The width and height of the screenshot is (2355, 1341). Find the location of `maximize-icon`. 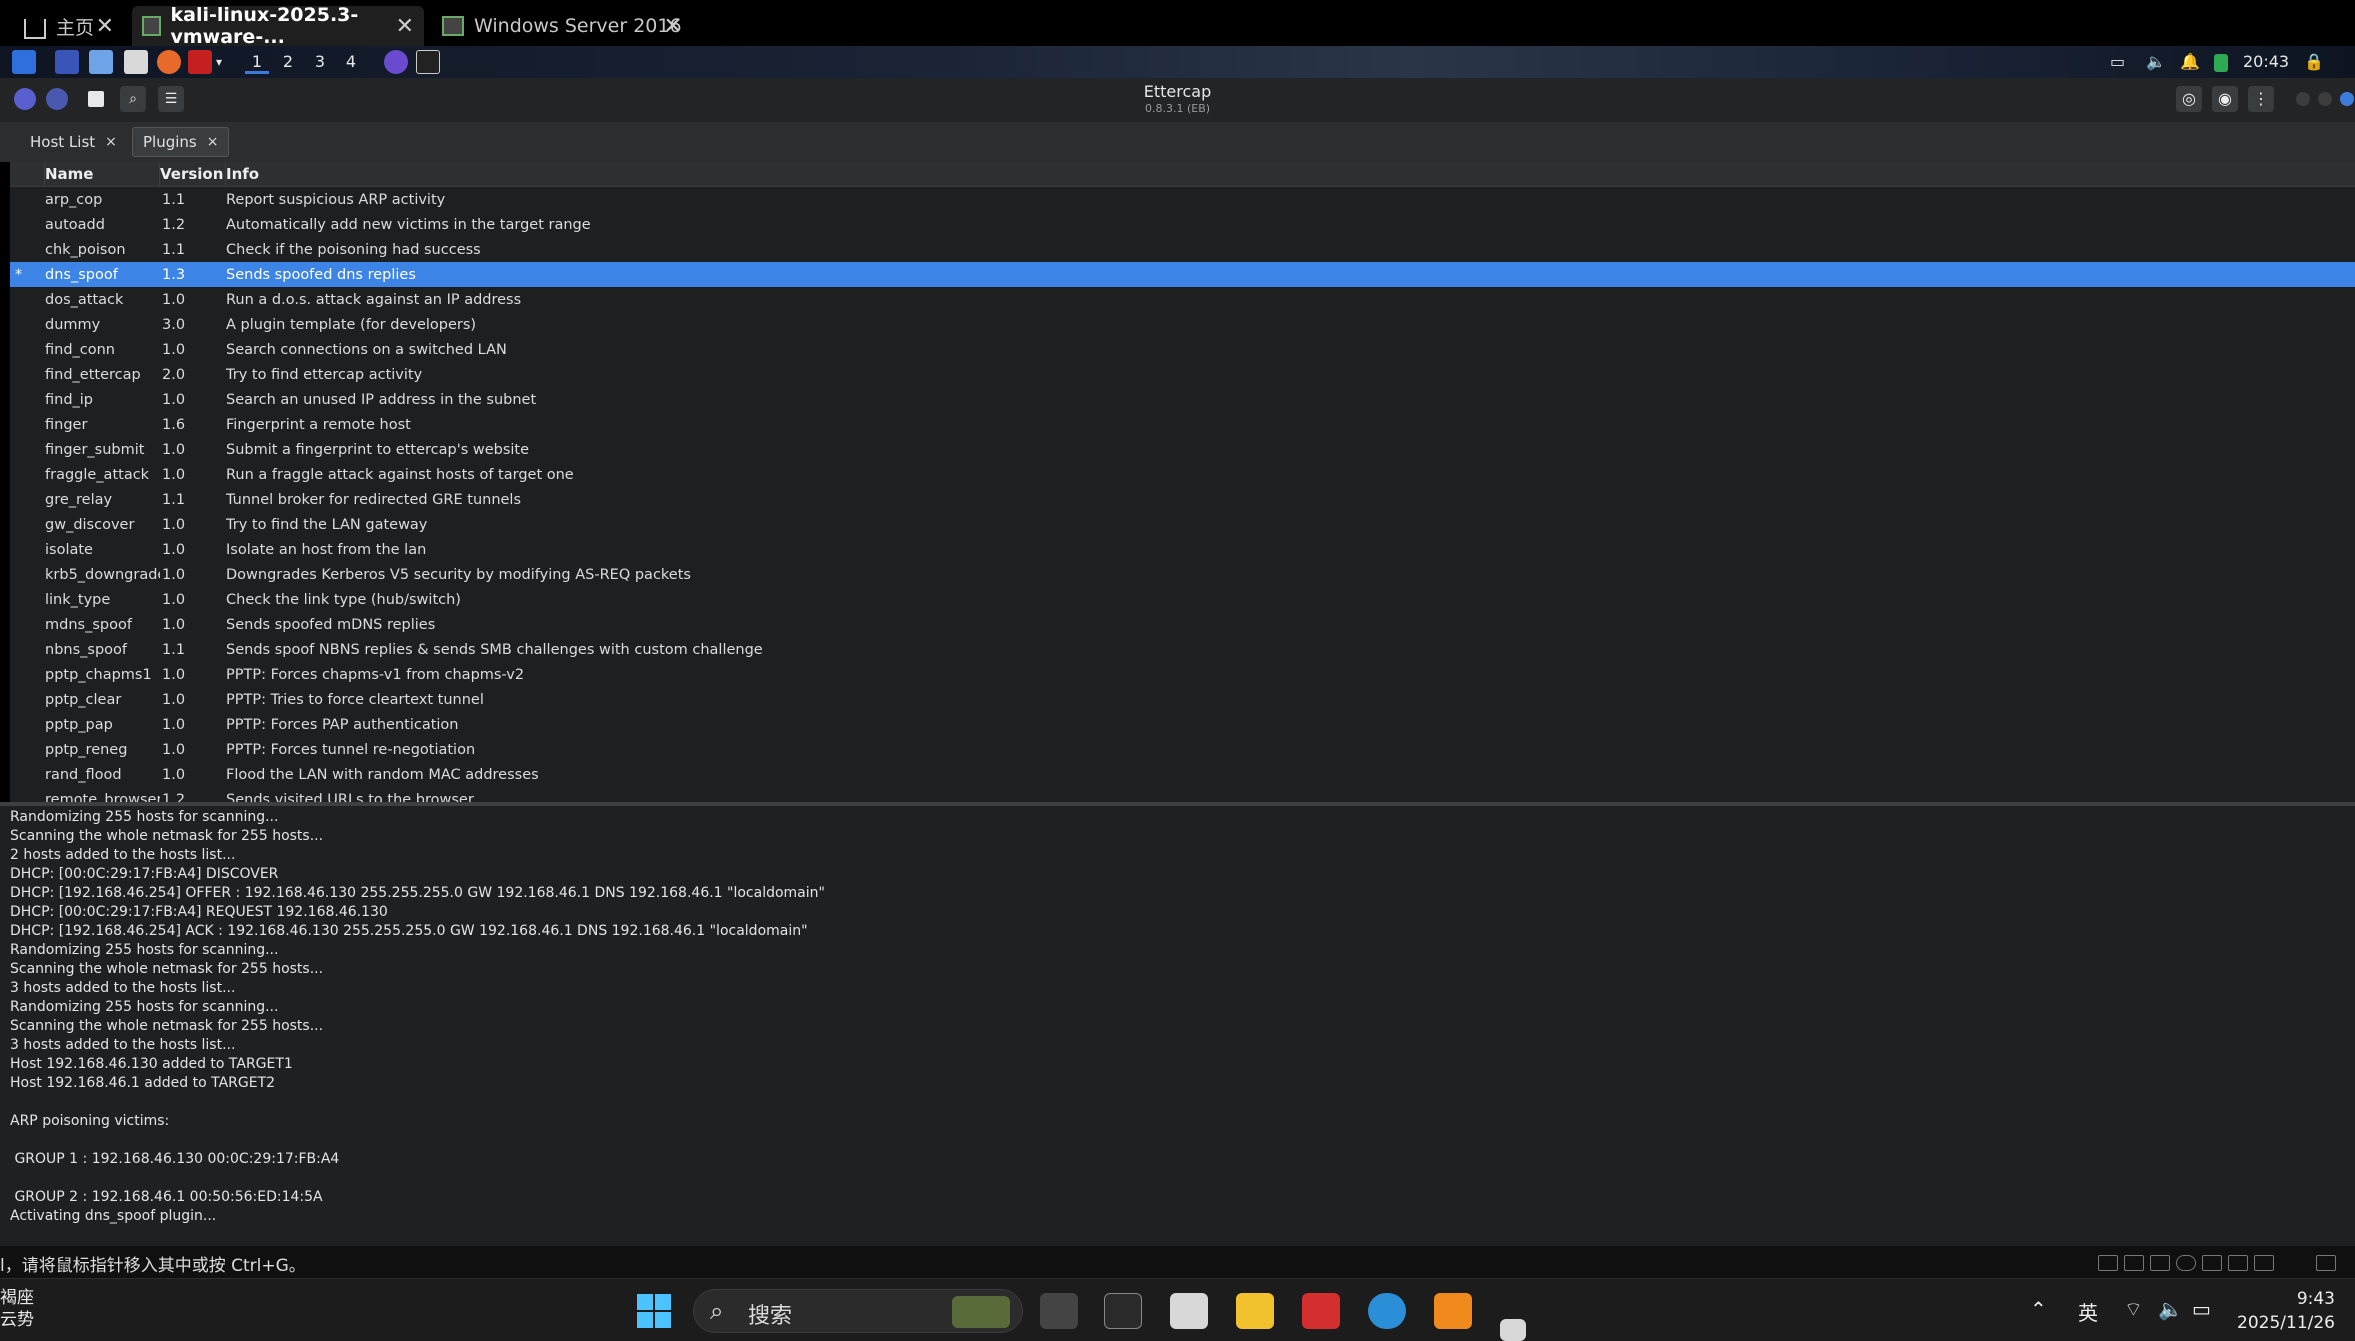

maximize-icon is located at coordinates (2325, 99).